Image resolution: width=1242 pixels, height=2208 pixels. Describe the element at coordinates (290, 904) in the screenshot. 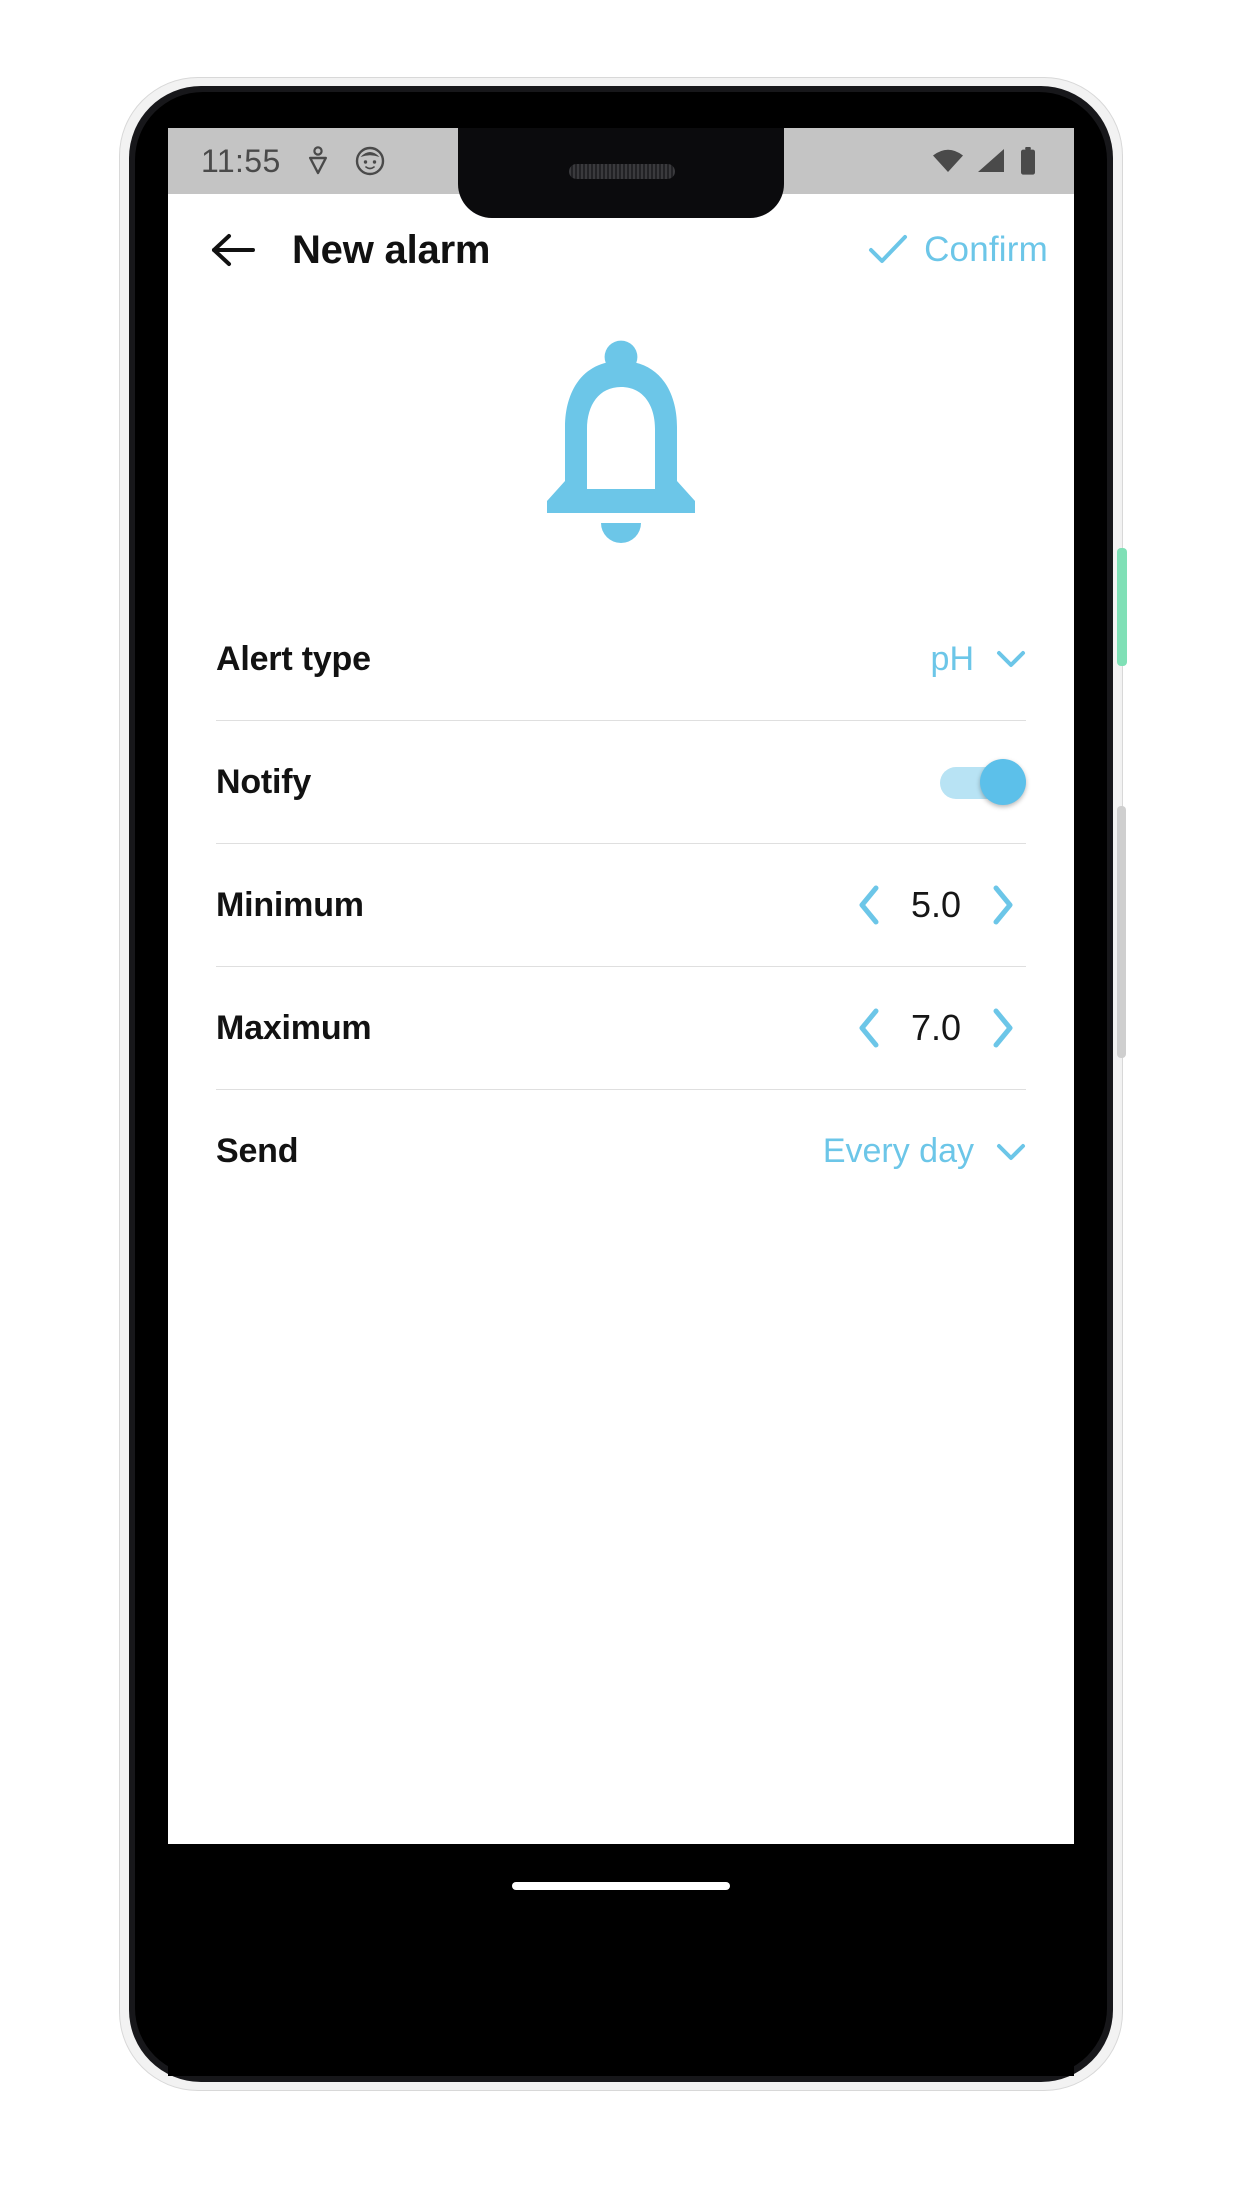

I see `row-minimum-label: Minimum` at that location.